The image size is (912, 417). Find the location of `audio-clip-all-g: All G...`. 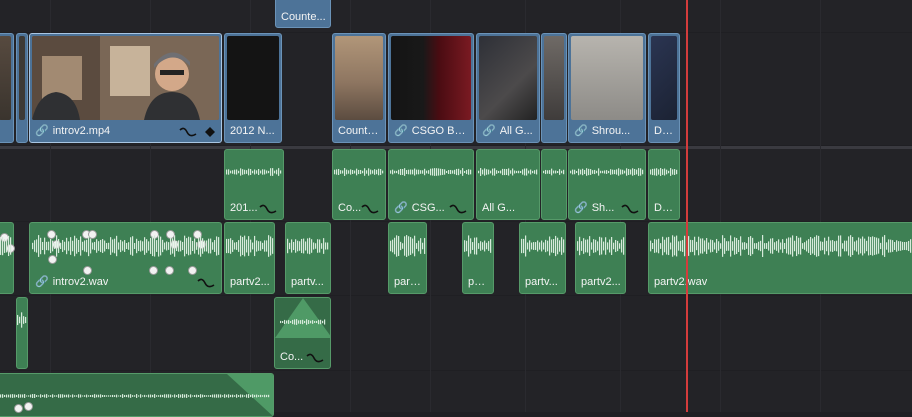

audio-clip-all-g: All G... is located at coordinates (508, 184).